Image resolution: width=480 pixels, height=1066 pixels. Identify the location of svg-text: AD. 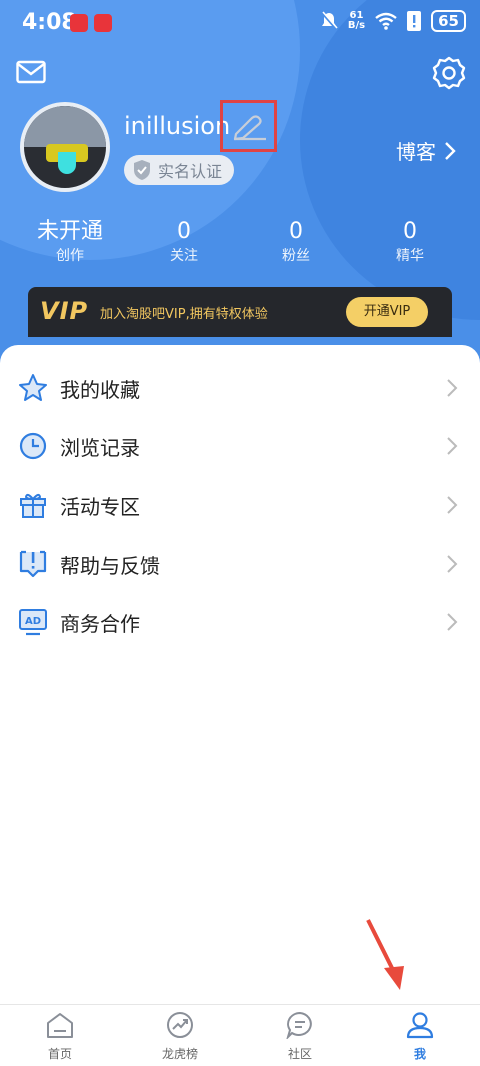
(33, 621).